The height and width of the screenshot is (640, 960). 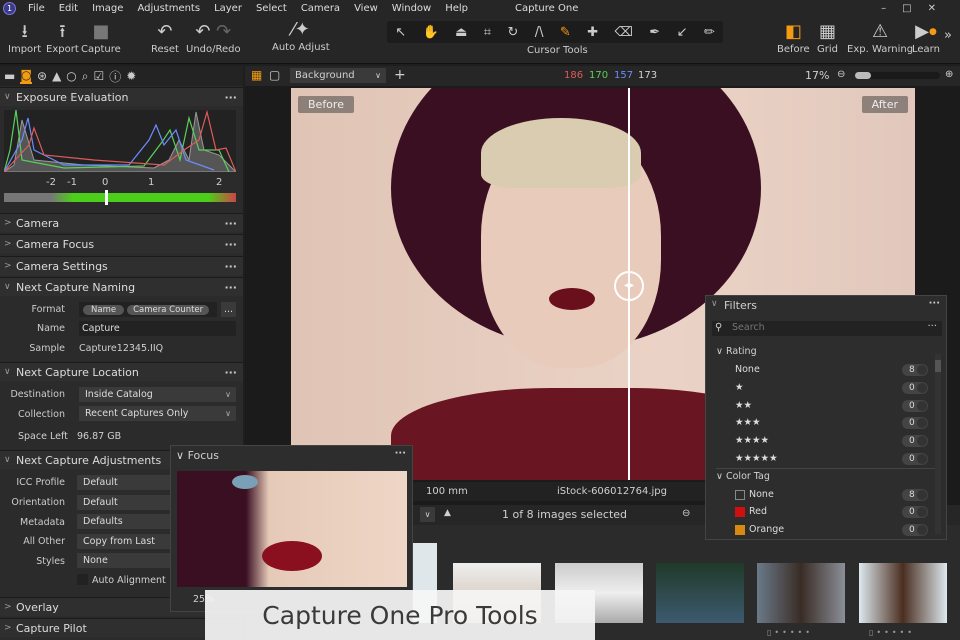 I want to click on menu-window: Window, so click(x=411, y=8).